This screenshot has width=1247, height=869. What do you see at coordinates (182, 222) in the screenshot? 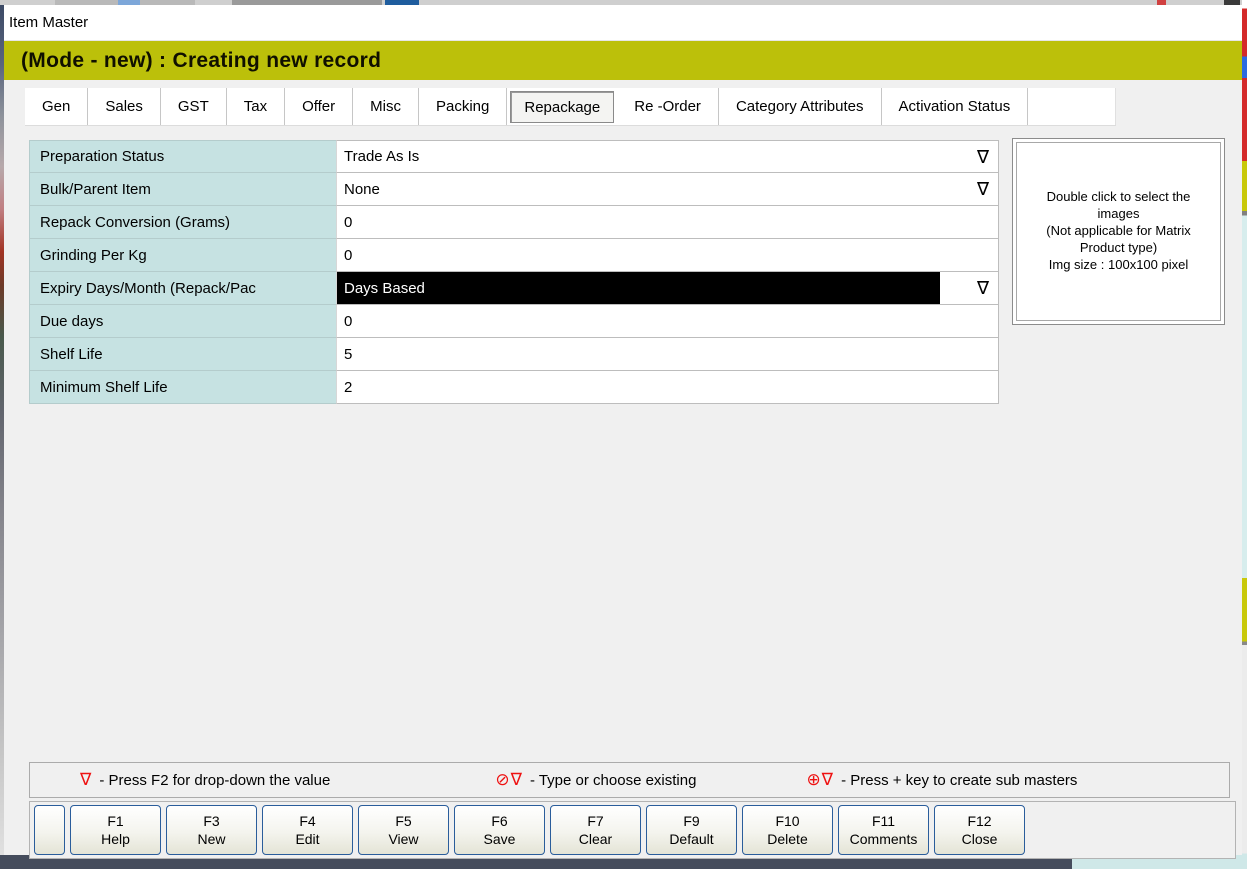
I see `field-label: Repack Conversion (Grams)` at bounding box center [182, 222].